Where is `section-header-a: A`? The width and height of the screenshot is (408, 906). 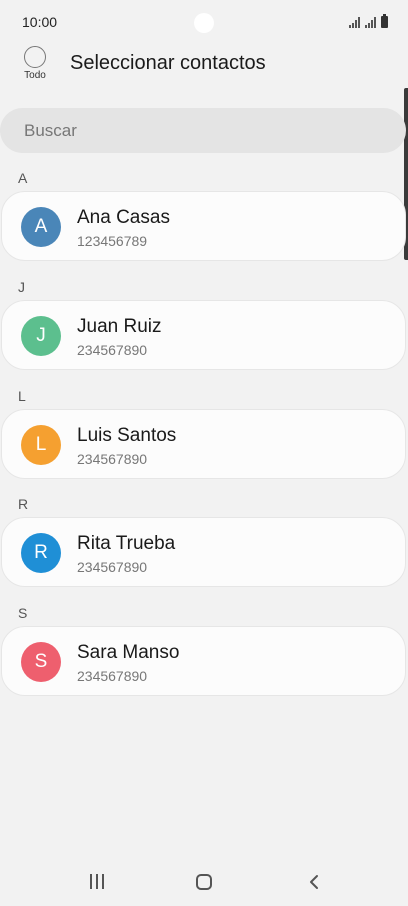
section-header-a: A is located at coordinates (23, 178).